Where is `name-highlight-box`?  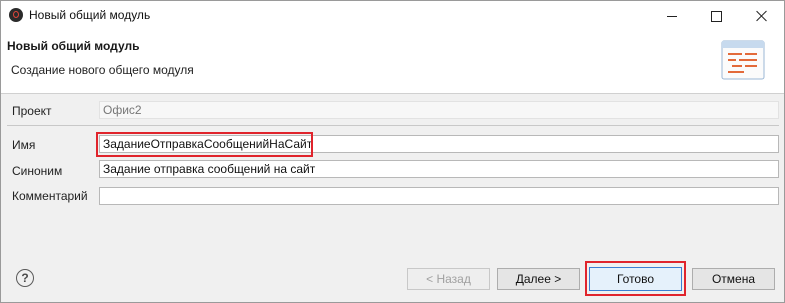 name-highlight-box is located at coordinates (204, 144).